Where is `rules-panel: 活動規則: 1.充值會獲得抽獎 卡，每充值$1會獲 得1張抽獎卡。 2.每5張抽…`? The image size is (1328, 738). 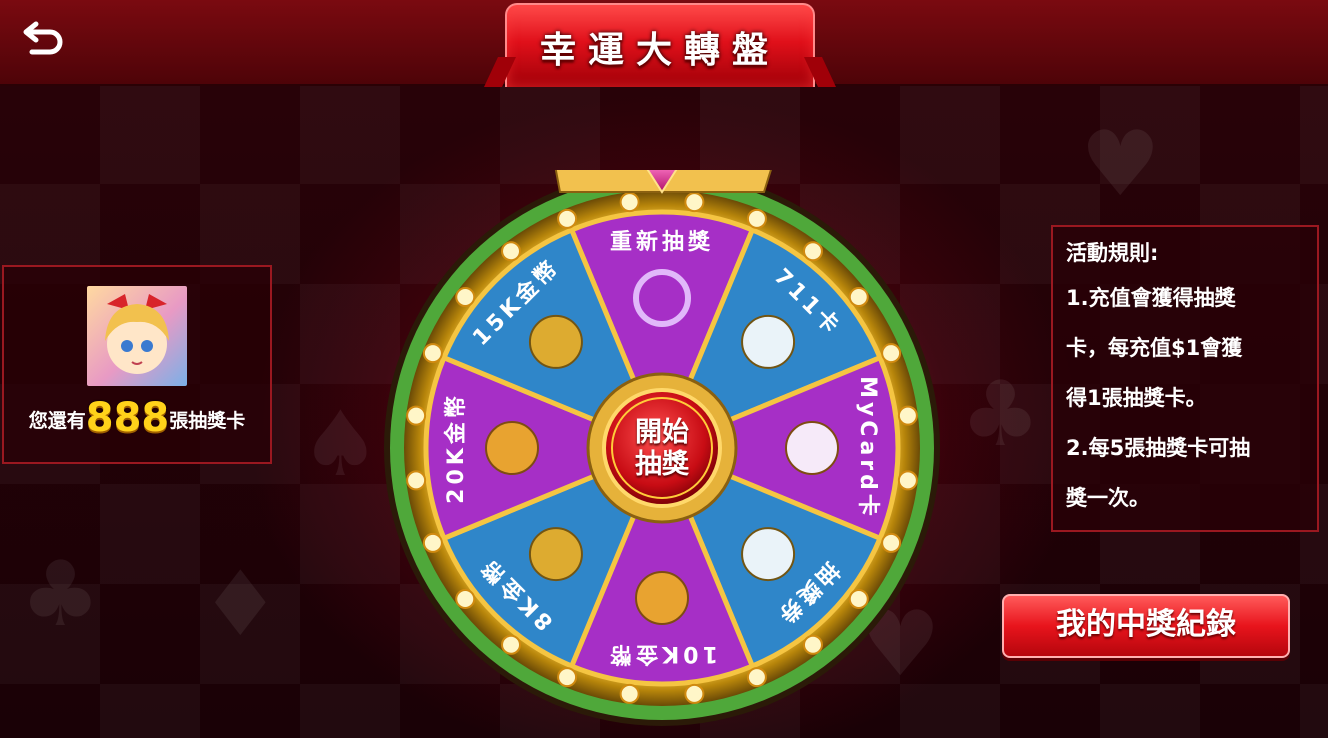
rules-panel: 活動規則: 1.充值會獲得抽獎 卡，每充值$1會獲 得1張抽獎卡。 2.每5張抽… is located at coordinates (1185, 378).